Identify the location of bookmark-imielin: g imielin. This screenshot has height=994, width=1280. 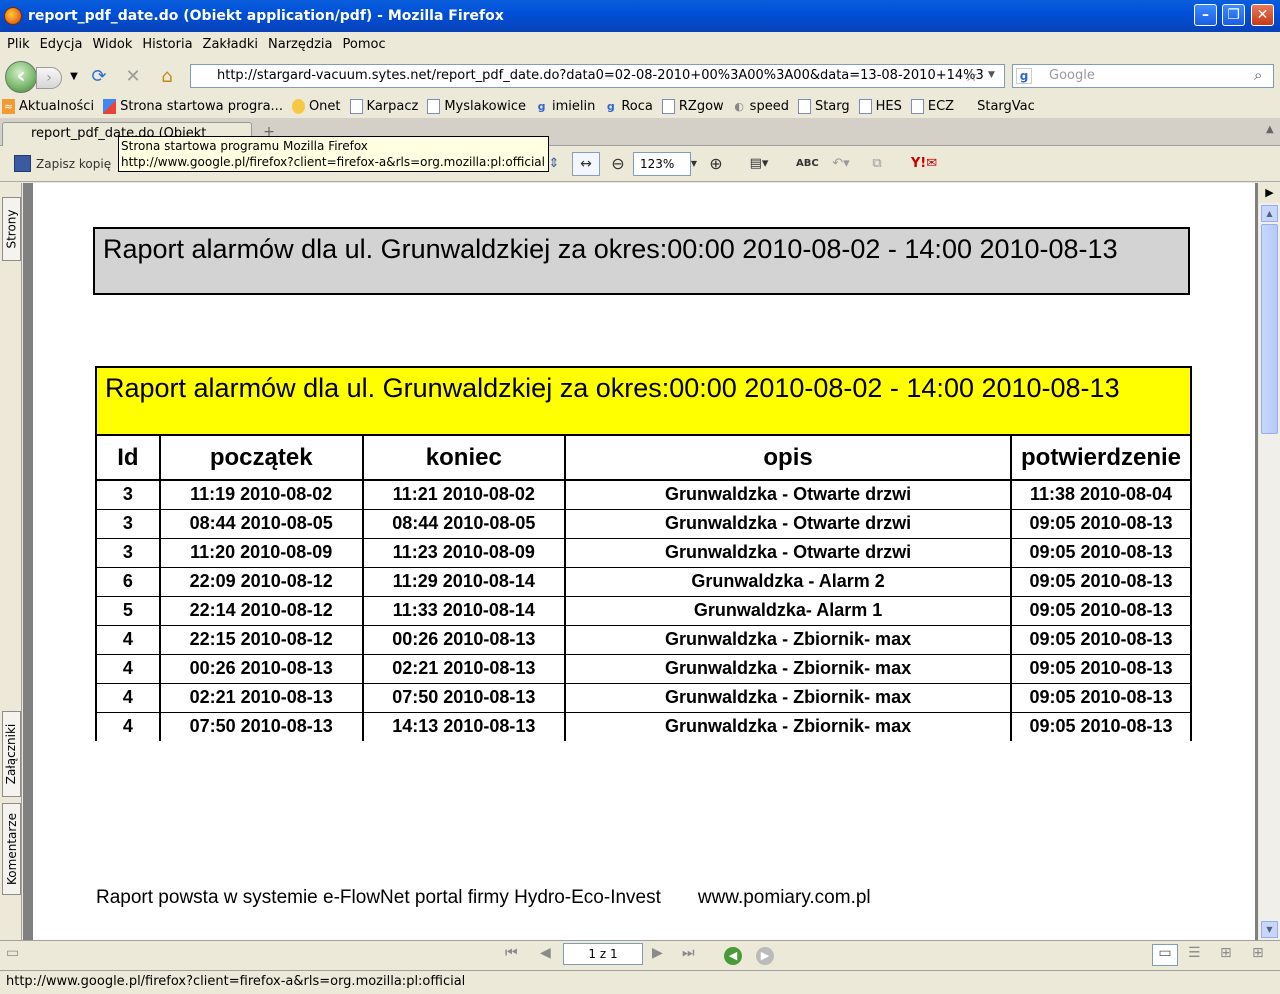
(565, 106).